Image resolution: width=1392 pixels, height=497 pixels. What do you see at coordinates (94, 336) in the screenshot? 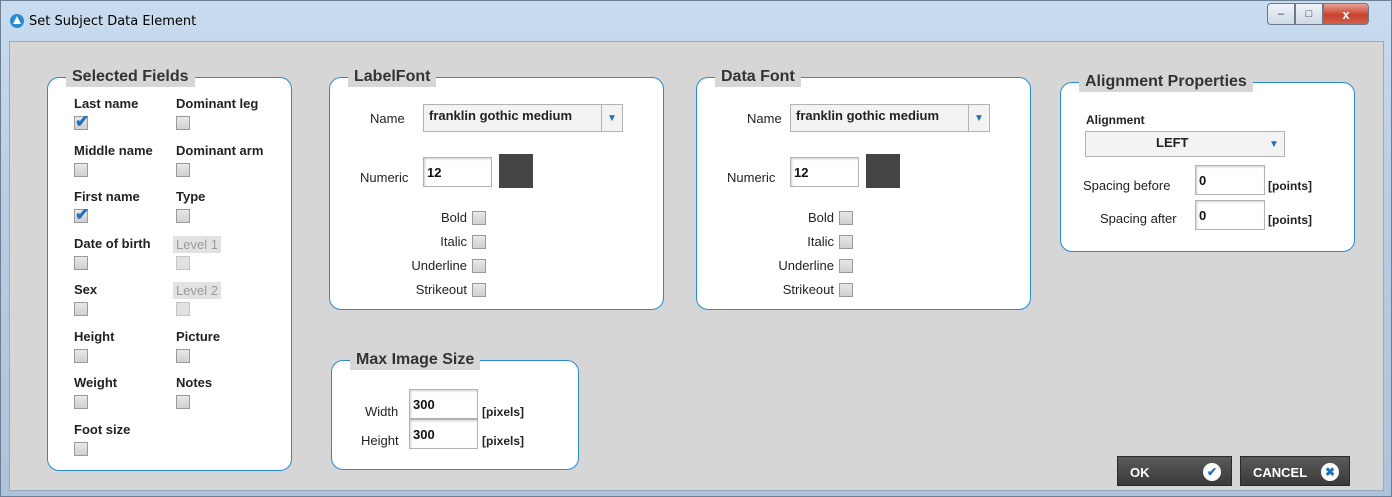
I see `field-label: Height` at bounding box center [94, 336].